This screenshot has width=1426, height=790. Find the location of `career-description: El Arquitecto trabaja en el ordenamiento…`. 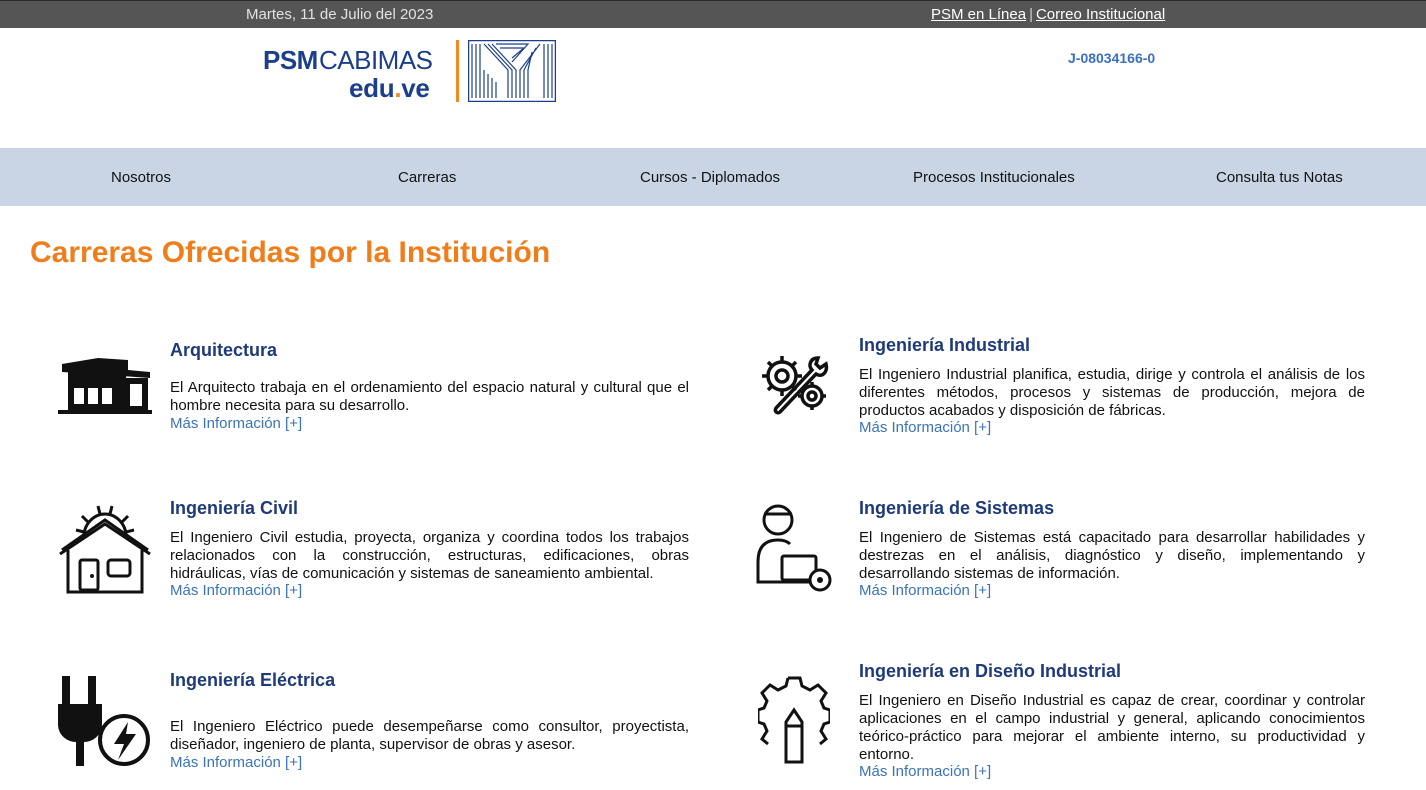

career-description: El Arquitecto trabaja en el ordenamiento… is located at coordinates (429, 396).